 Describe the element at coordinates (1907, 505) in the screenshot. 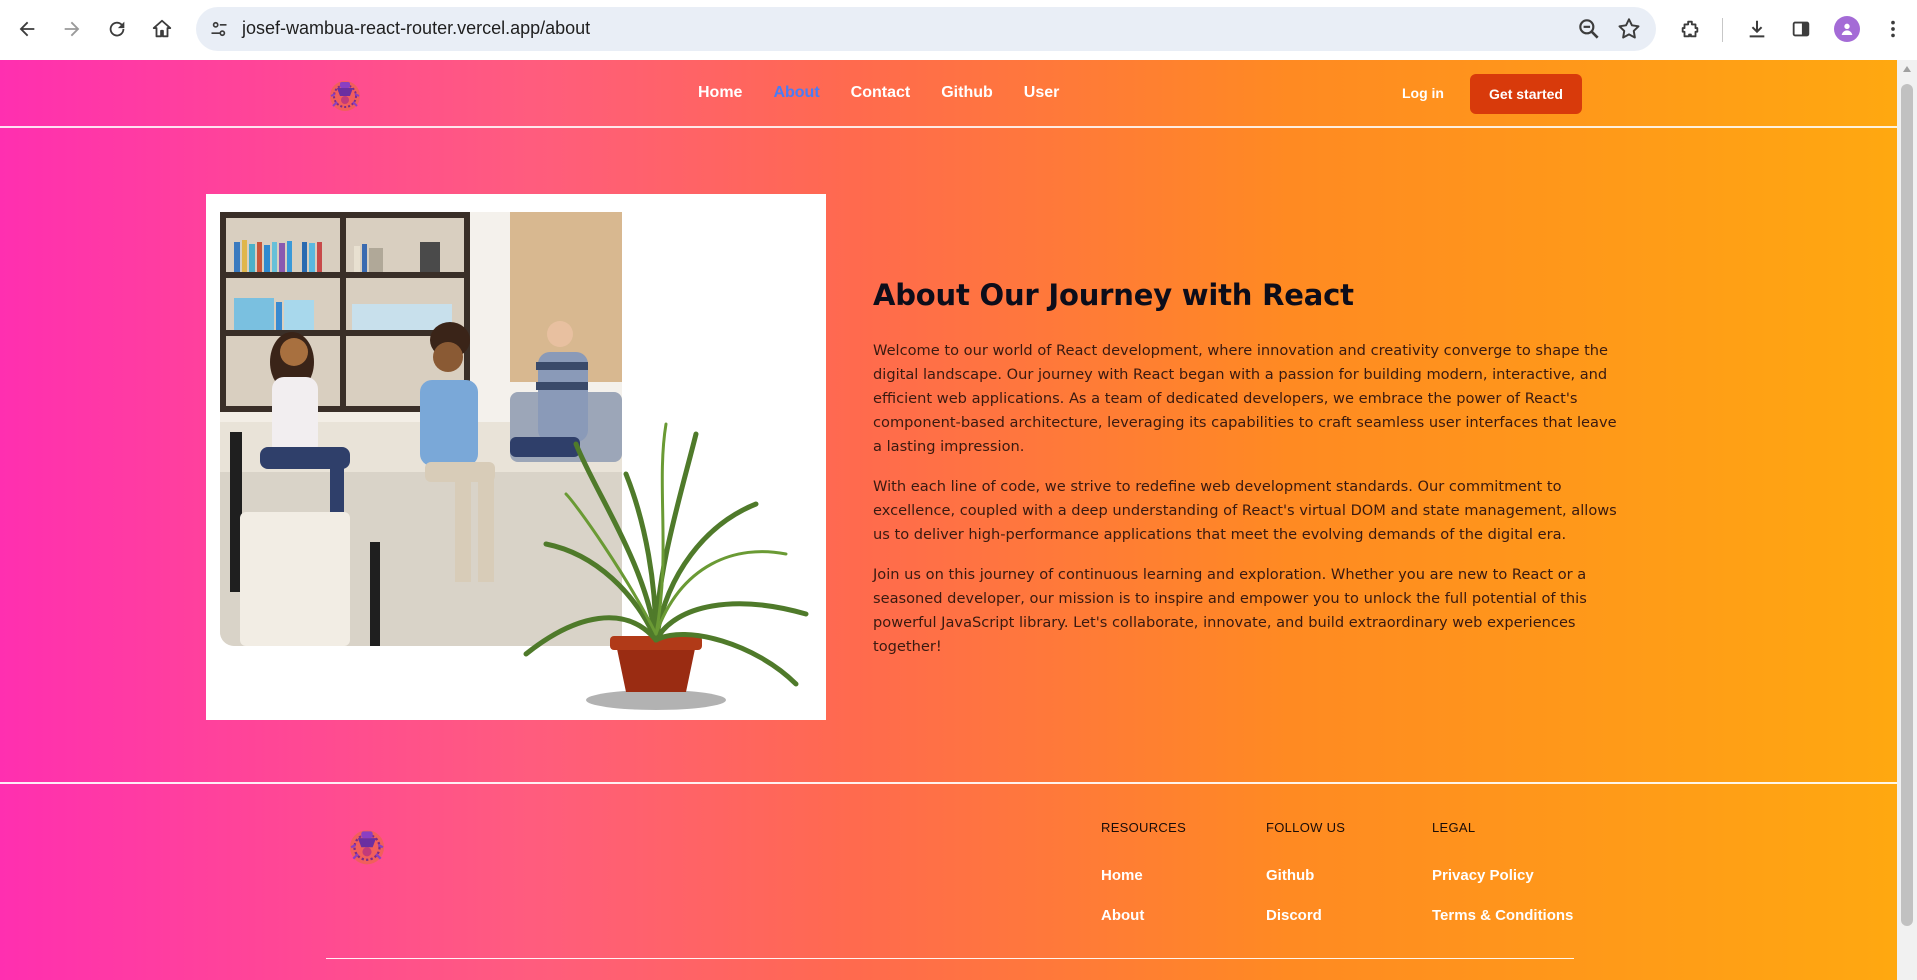

I see `scrollbar-thumb` at that location.